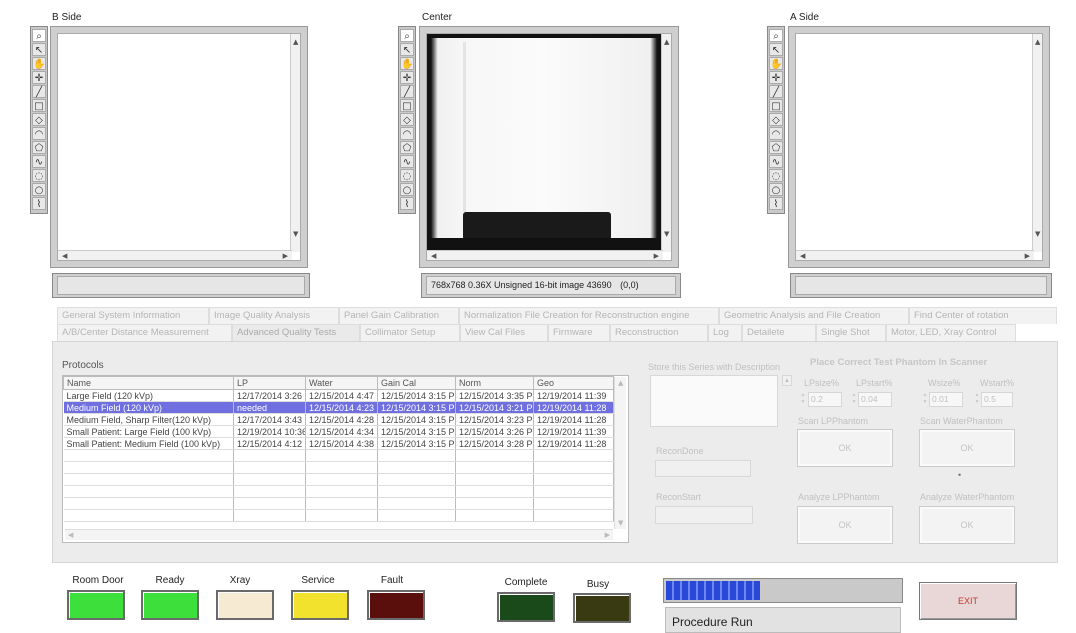  I want to click on b-side-image-display: ▲ ▼ ◀ ▶, so click(179, 147).